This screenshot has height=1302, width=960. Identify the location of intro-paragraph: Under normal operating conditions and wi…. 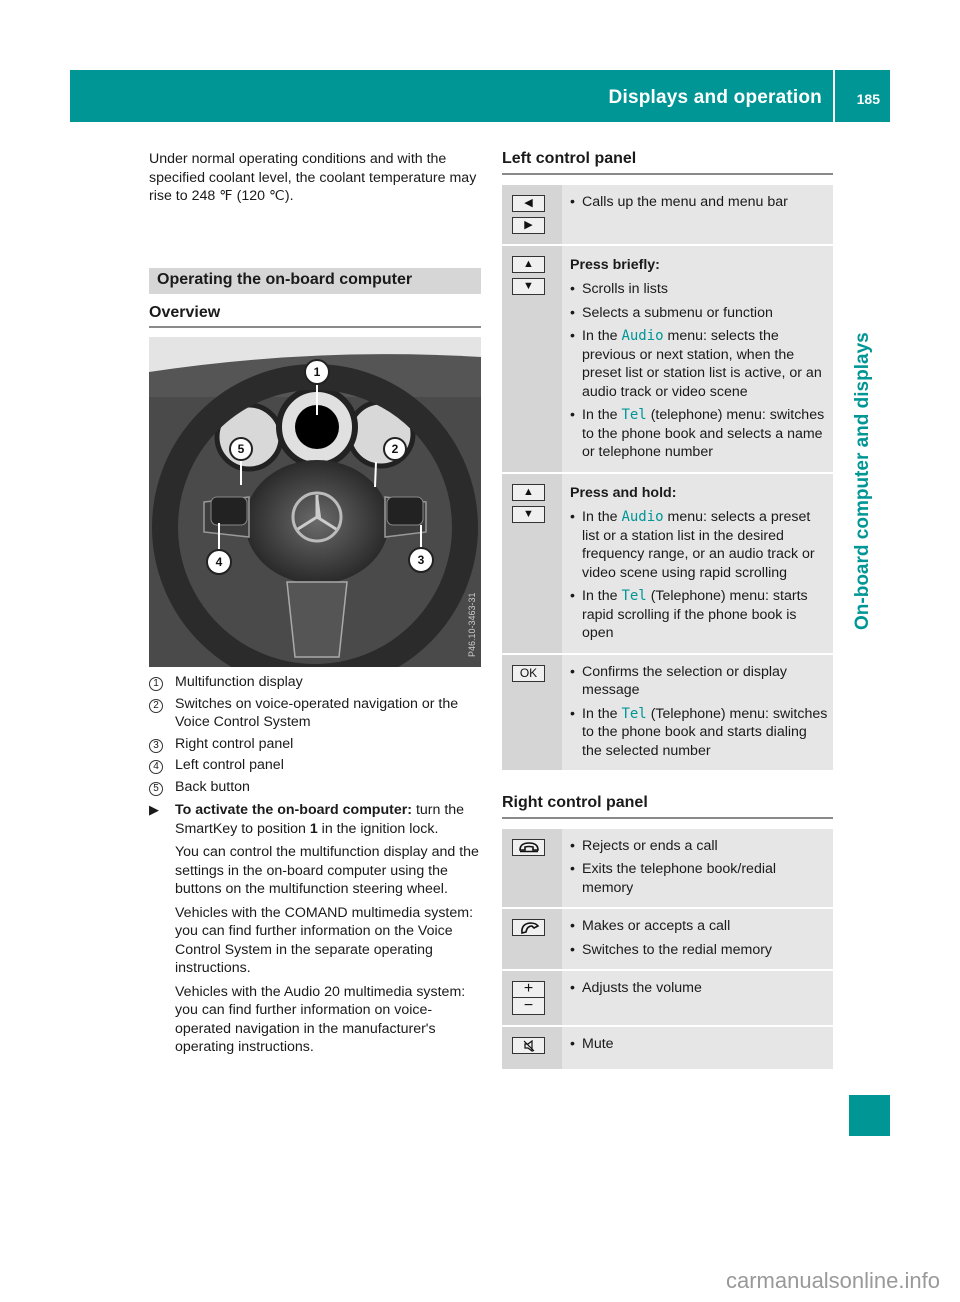
(313, 177).